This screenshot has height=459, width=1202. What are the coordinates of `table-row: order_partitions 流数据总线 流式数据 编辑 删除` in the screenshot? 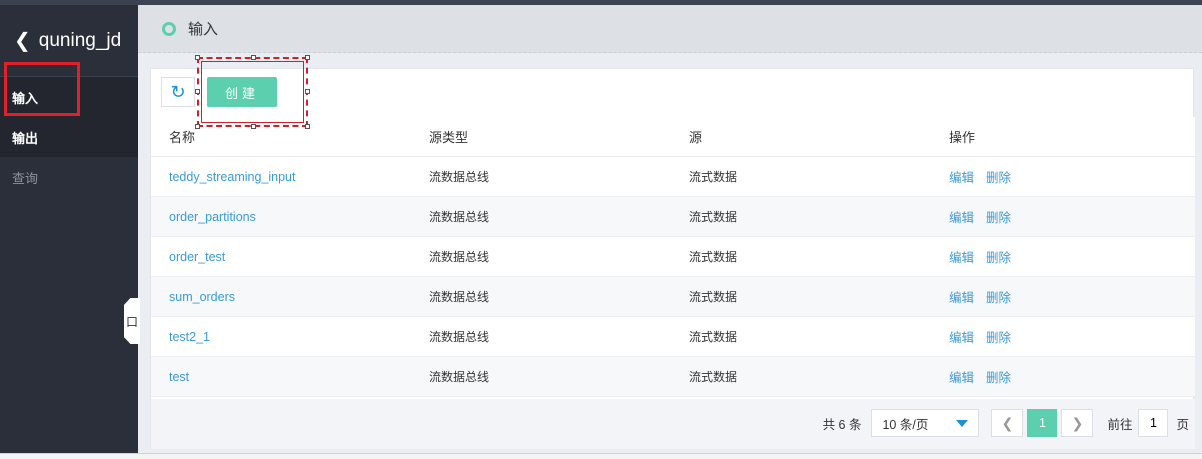 It's located at (673, 217).